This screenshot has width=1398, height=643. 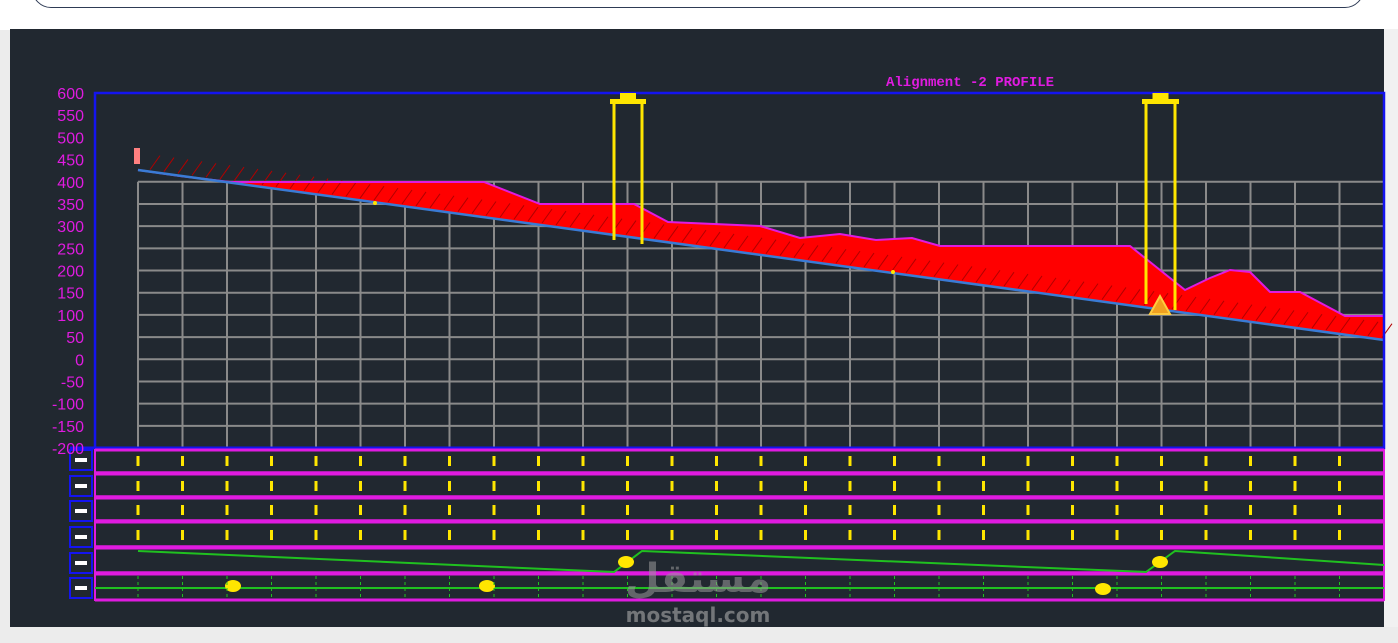 What do you see at coordinates (79, 360) in the screenshot?
I see `y-tick-label: 0` at bounding box center [79, 360].